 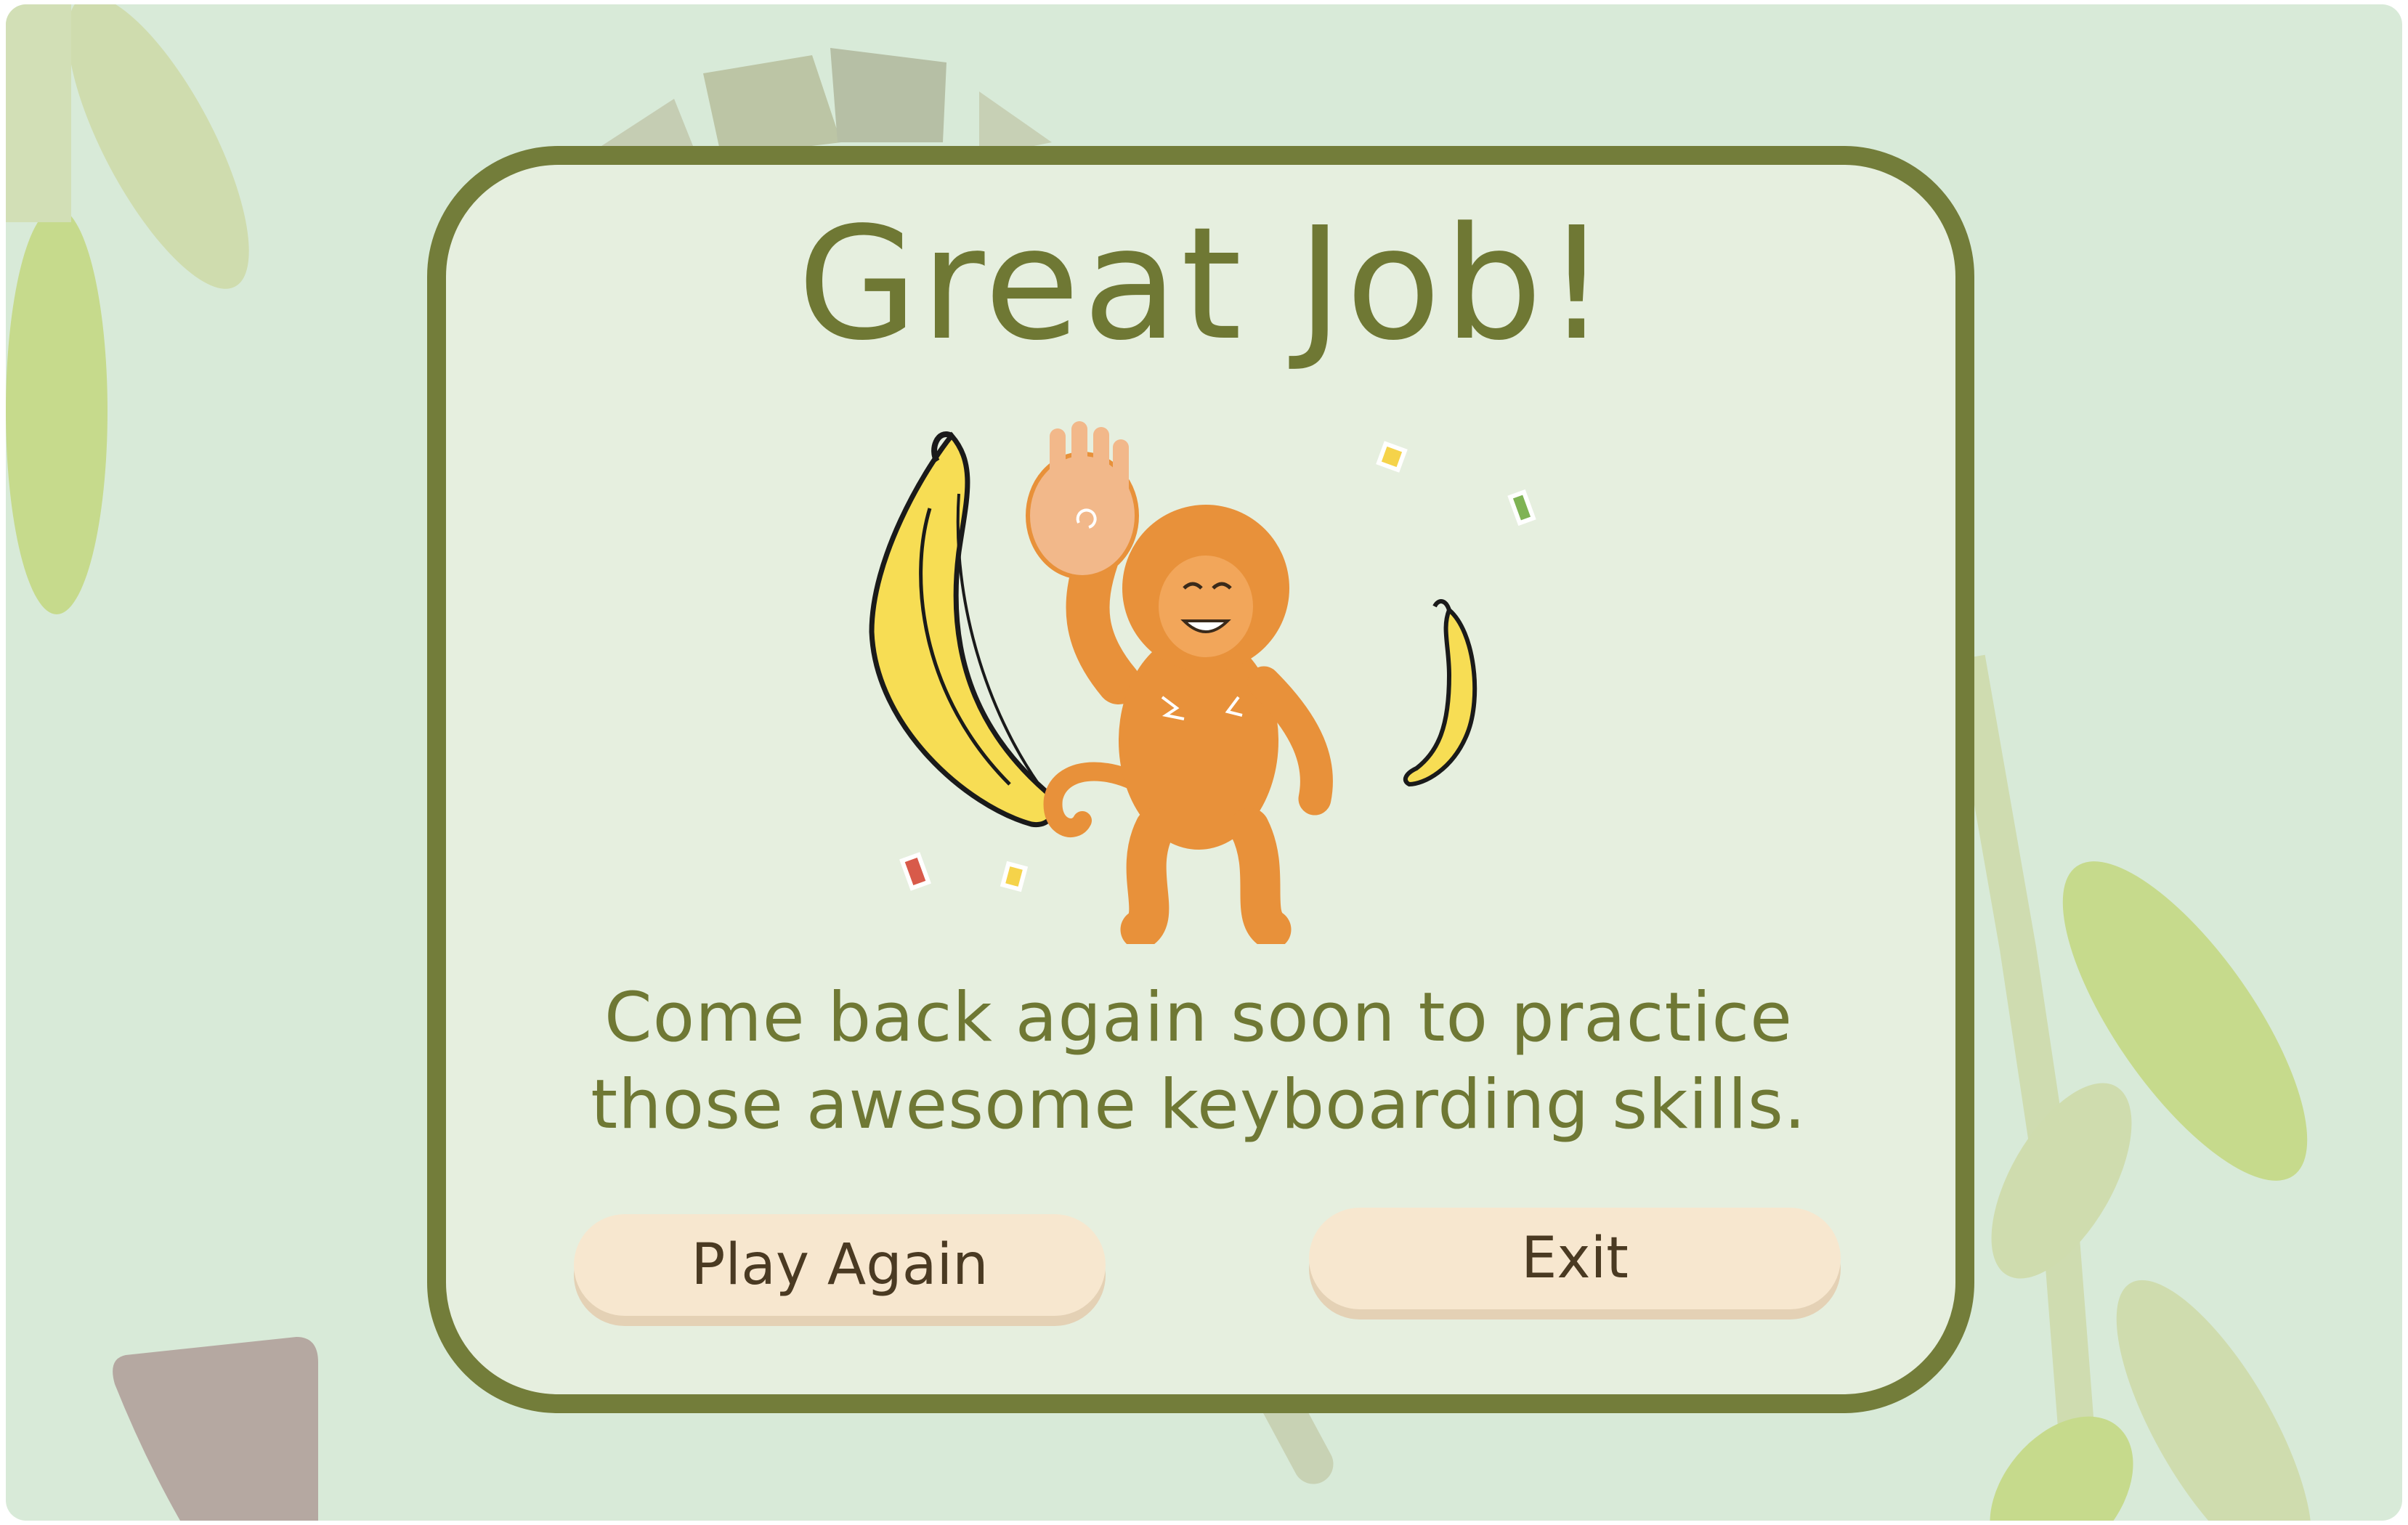 I want to click on exit-button: Exit, so click(x=1575, y=1258).